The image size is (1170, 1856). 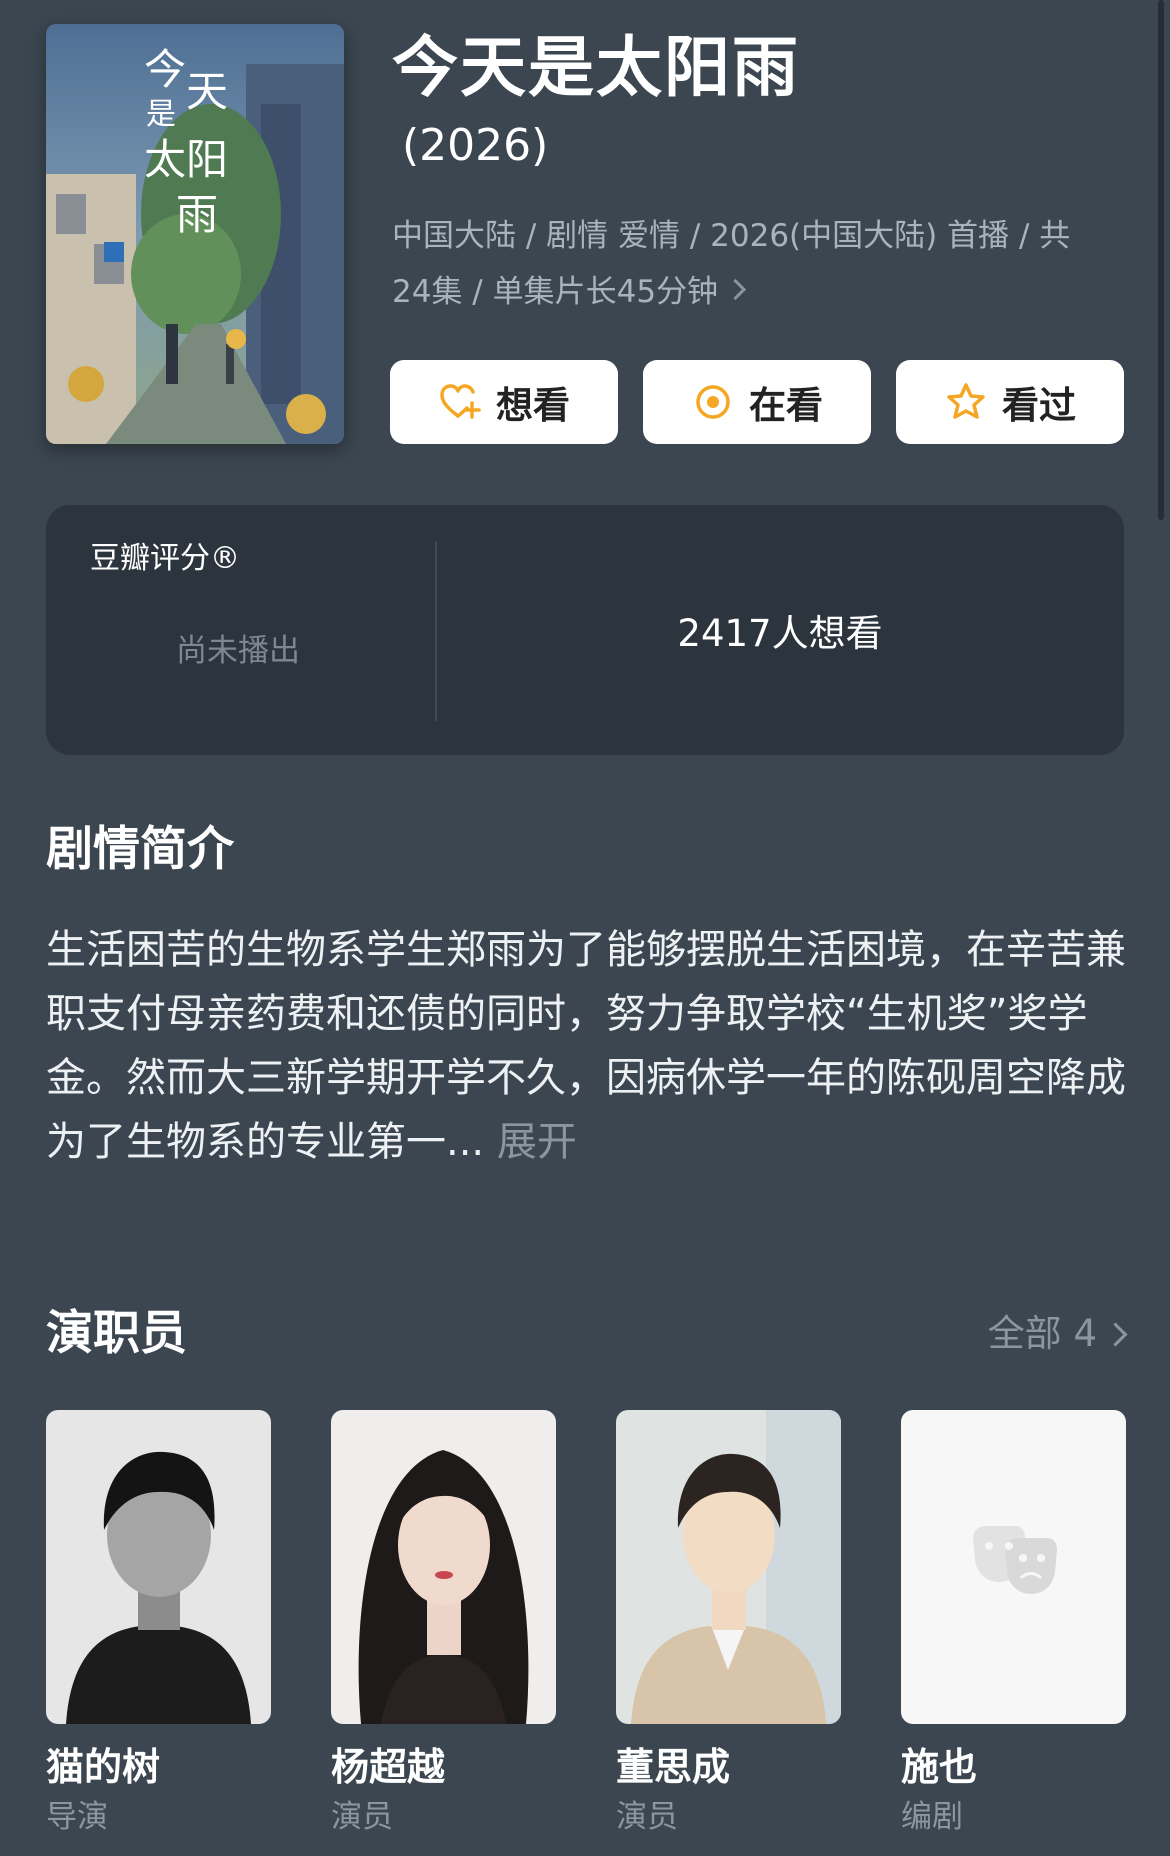 I want to click on cast-name: 猫的树, so click(x=103, y=1767).